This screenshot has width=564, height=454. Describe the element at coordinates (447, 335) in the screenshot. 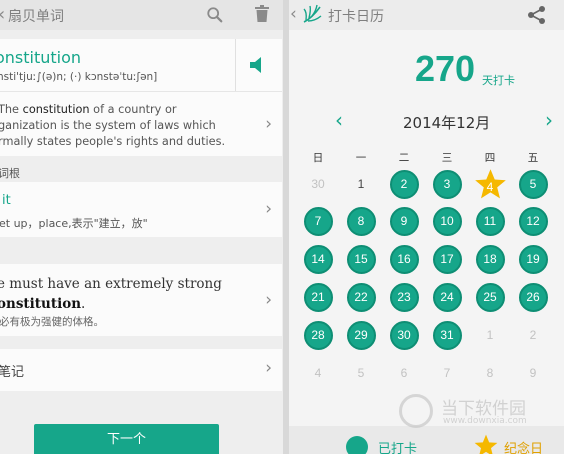

I see `calendar-day: 31` at that location.